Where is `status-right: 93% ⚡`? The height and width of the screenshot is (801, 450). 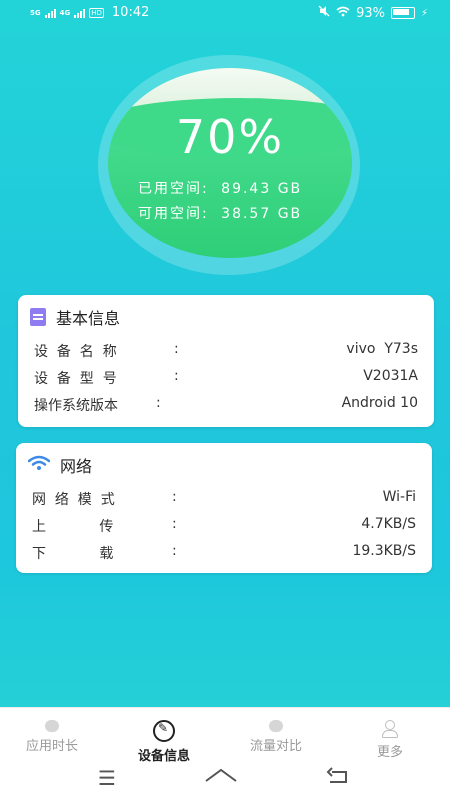 status-right: 93% ⚡ is located at coordinates (373, 13).